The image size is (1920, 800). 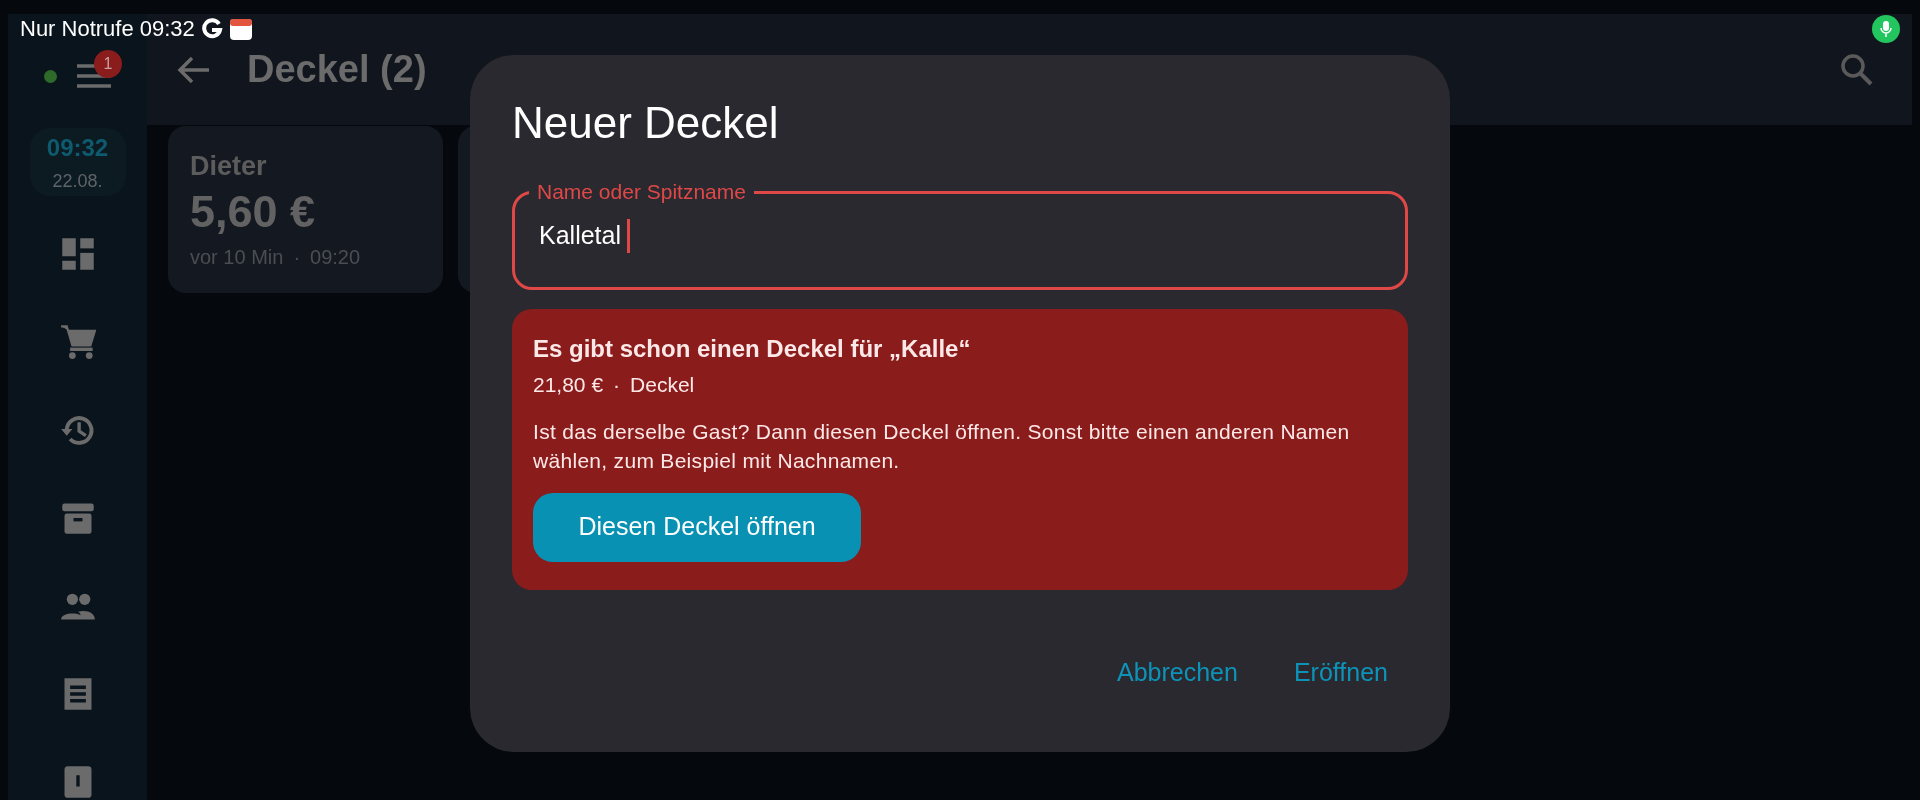 What do you see at coordinates (77, 181) in the screenshot?
I see `clock-date: 22.08.` at bounding box center [77, 181].